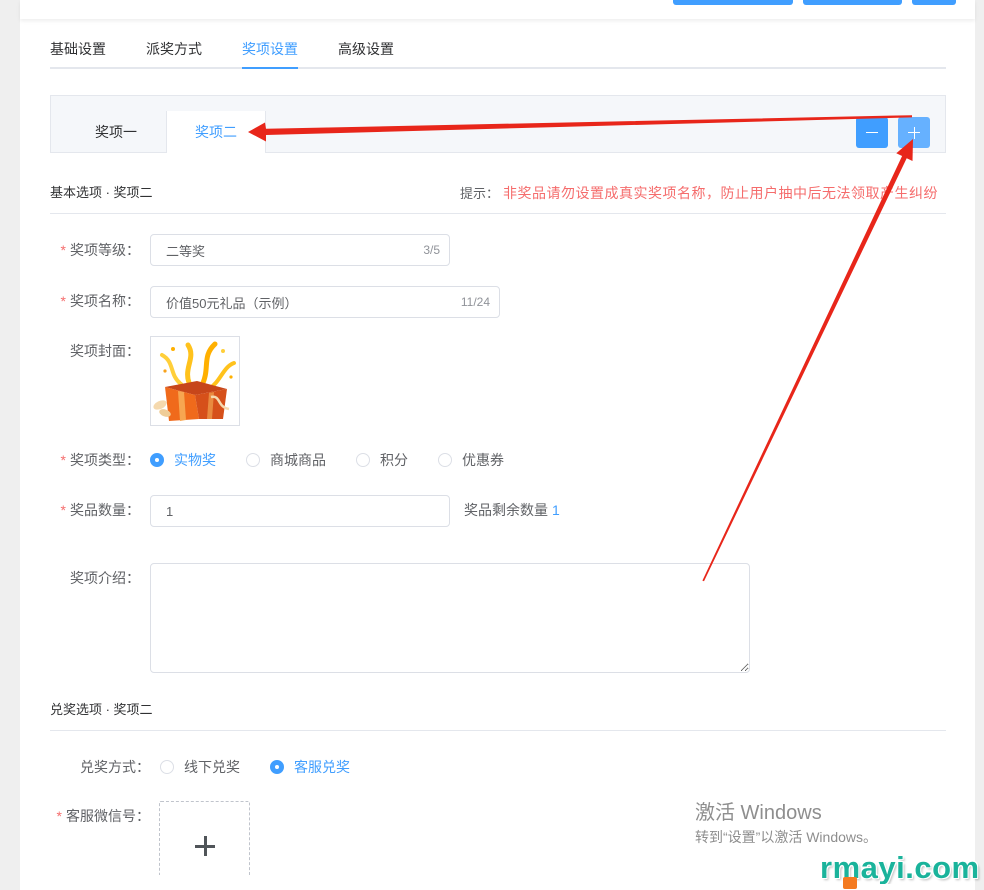 Image resolution: width=984 pixels, height=890 pixels. Describe the element at coordinates (174, 53) in the screenshot. I see `tab-award-method: 派奖方式` at that location.